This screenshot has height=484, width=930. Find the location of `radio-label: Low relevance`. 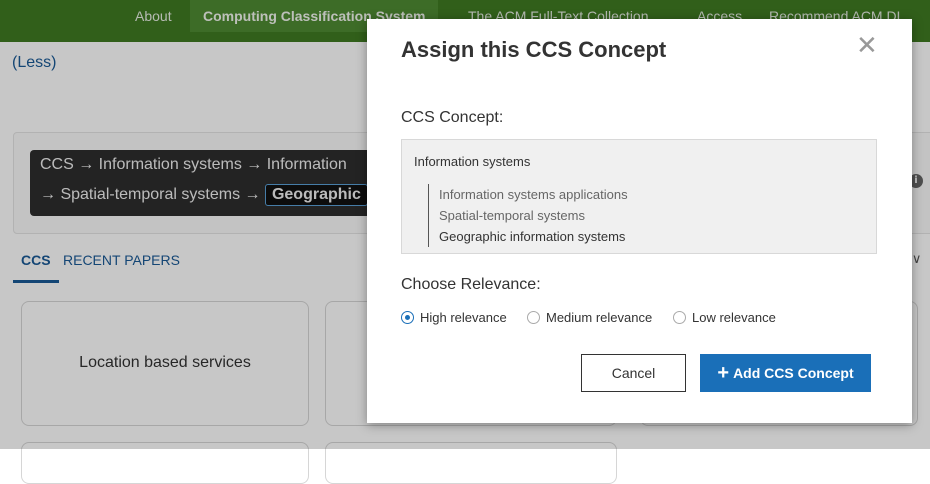

radio-label: Low relevance is located at coordinates (734, 317).